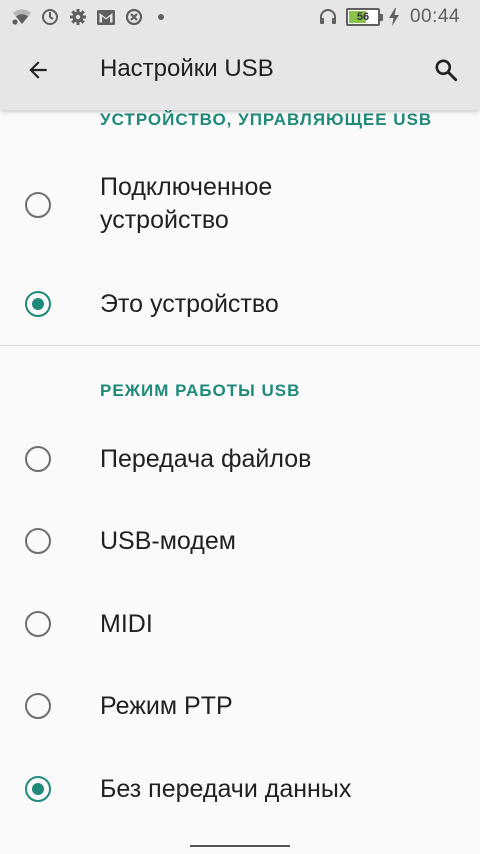  What do you see at coordinates (22, 17) in the screenshot?
I see `wifi-icon` at bounding box center [22, 17].